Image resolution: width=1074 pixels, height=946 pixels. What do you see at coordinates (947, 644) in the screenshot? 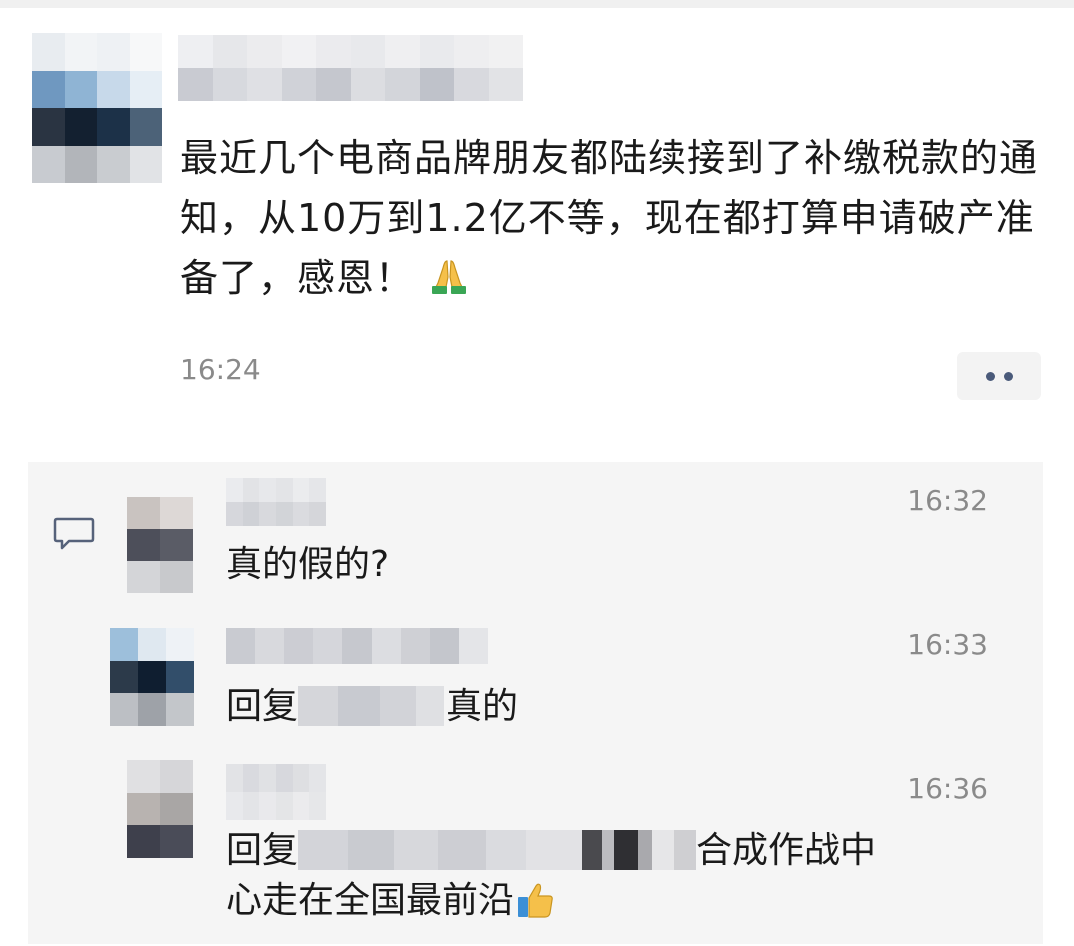
I see `comment-time: 16:33` at bounding box center [947, 644].